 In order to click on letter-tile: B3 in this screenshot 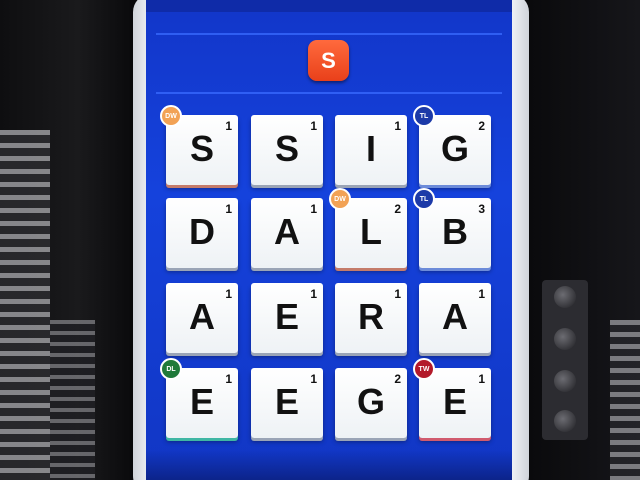, I will do `click(455, 233)`.